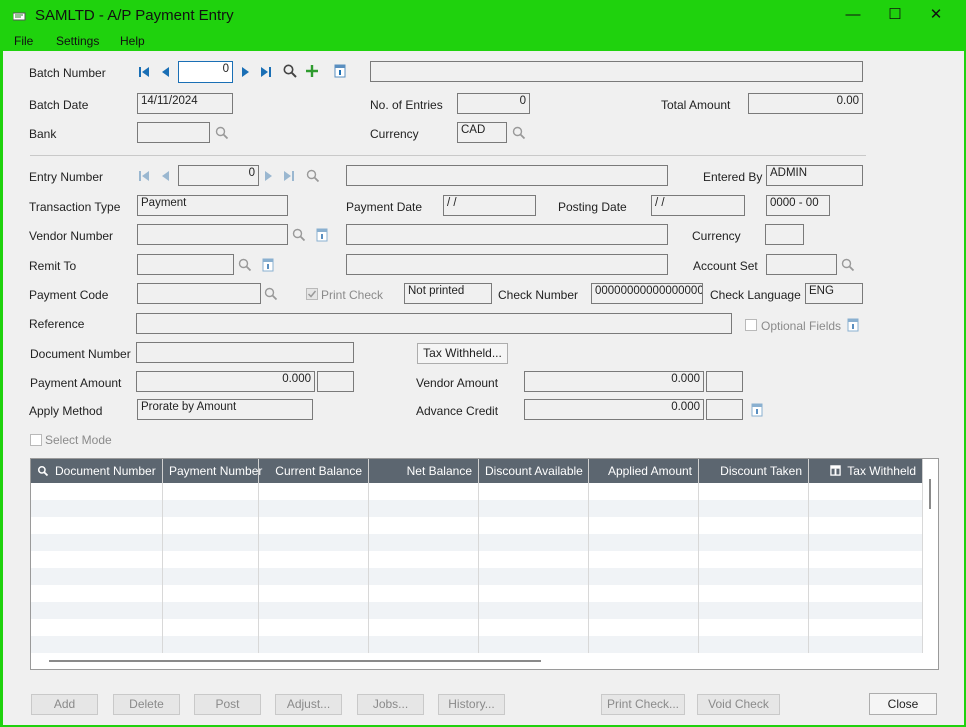 This screenshot has width=966, height=727. What do you see at coordinates (313, 176) in the screenshot?
I see `entry-finder-icon` at bounding box center [313, 176].